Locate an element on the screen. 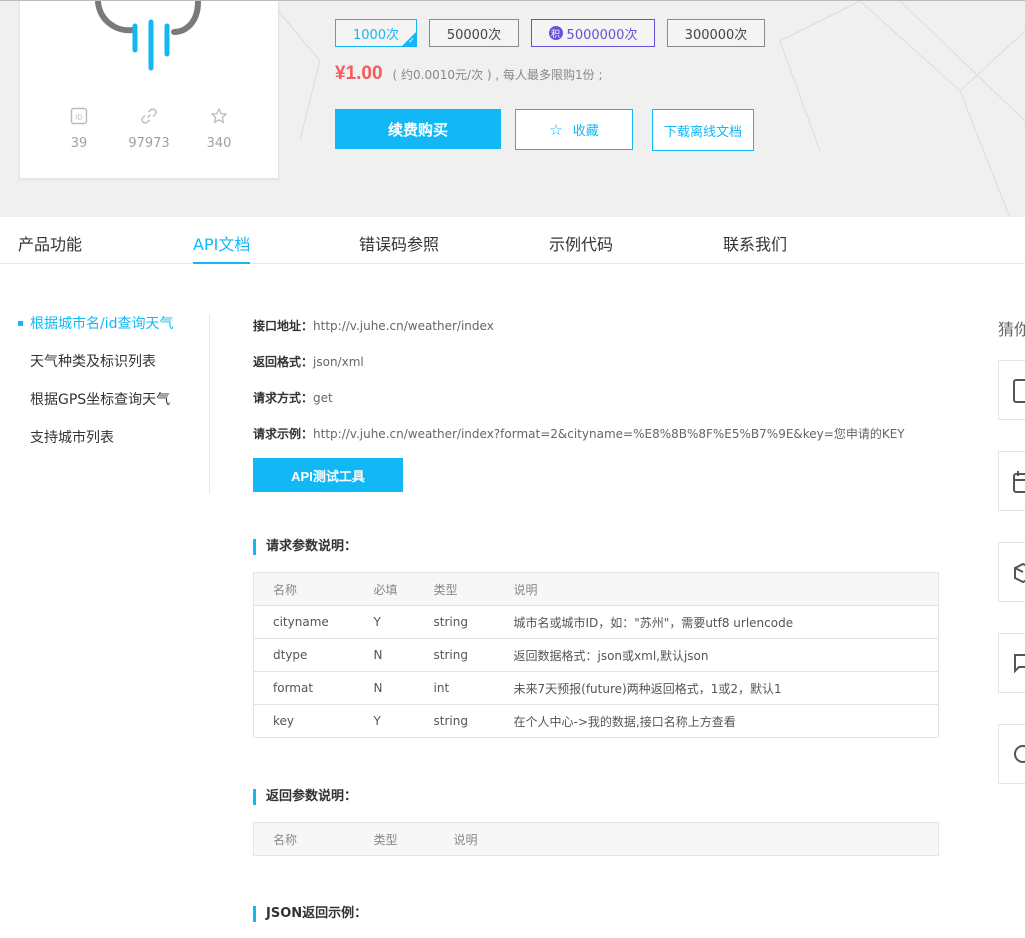 The image size is (1025, 938). package-label: 1000次 is located at coordinates (376, 35).